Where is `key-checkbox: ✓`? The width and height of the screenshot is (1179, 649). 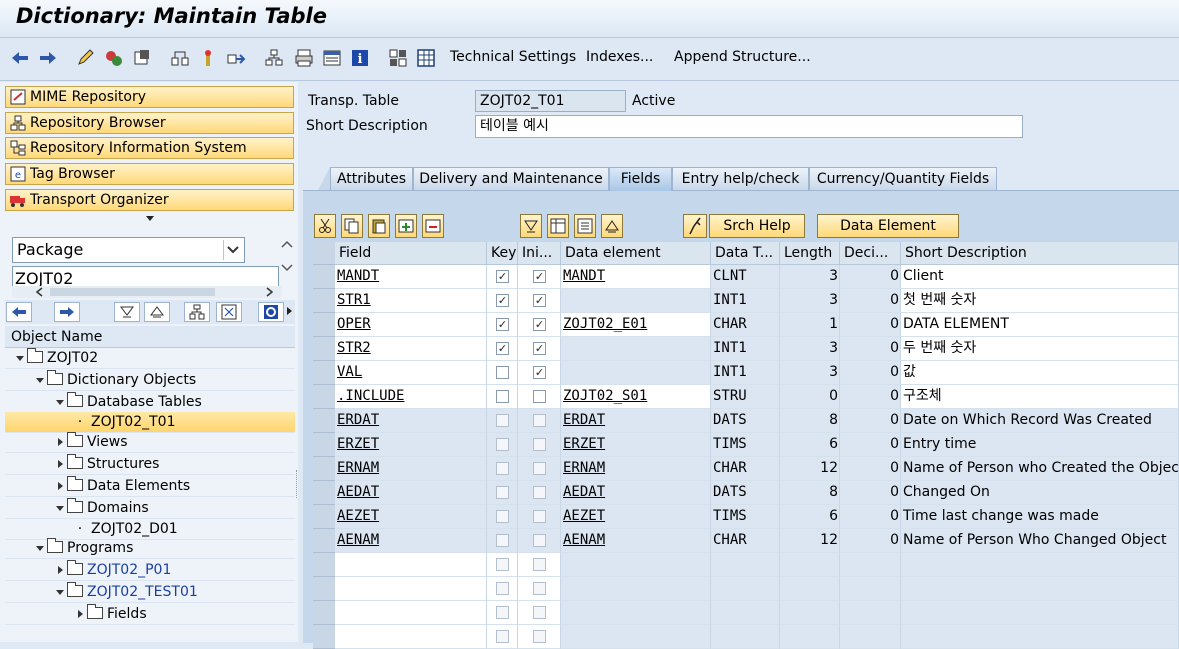
key-checkbox: ✓ is located at coordinates (502, 348).